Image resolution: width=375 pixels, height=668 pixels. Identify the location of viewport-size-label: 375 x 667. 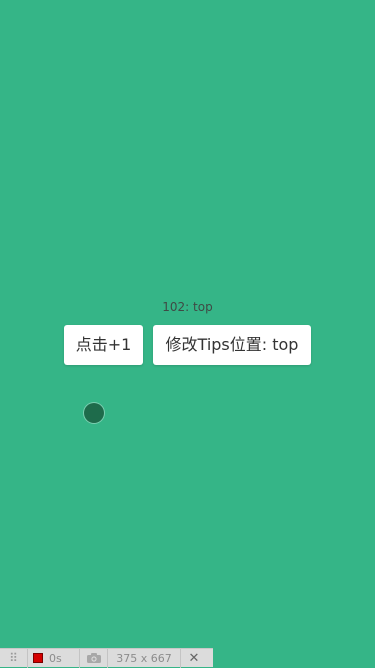
(144, 658).